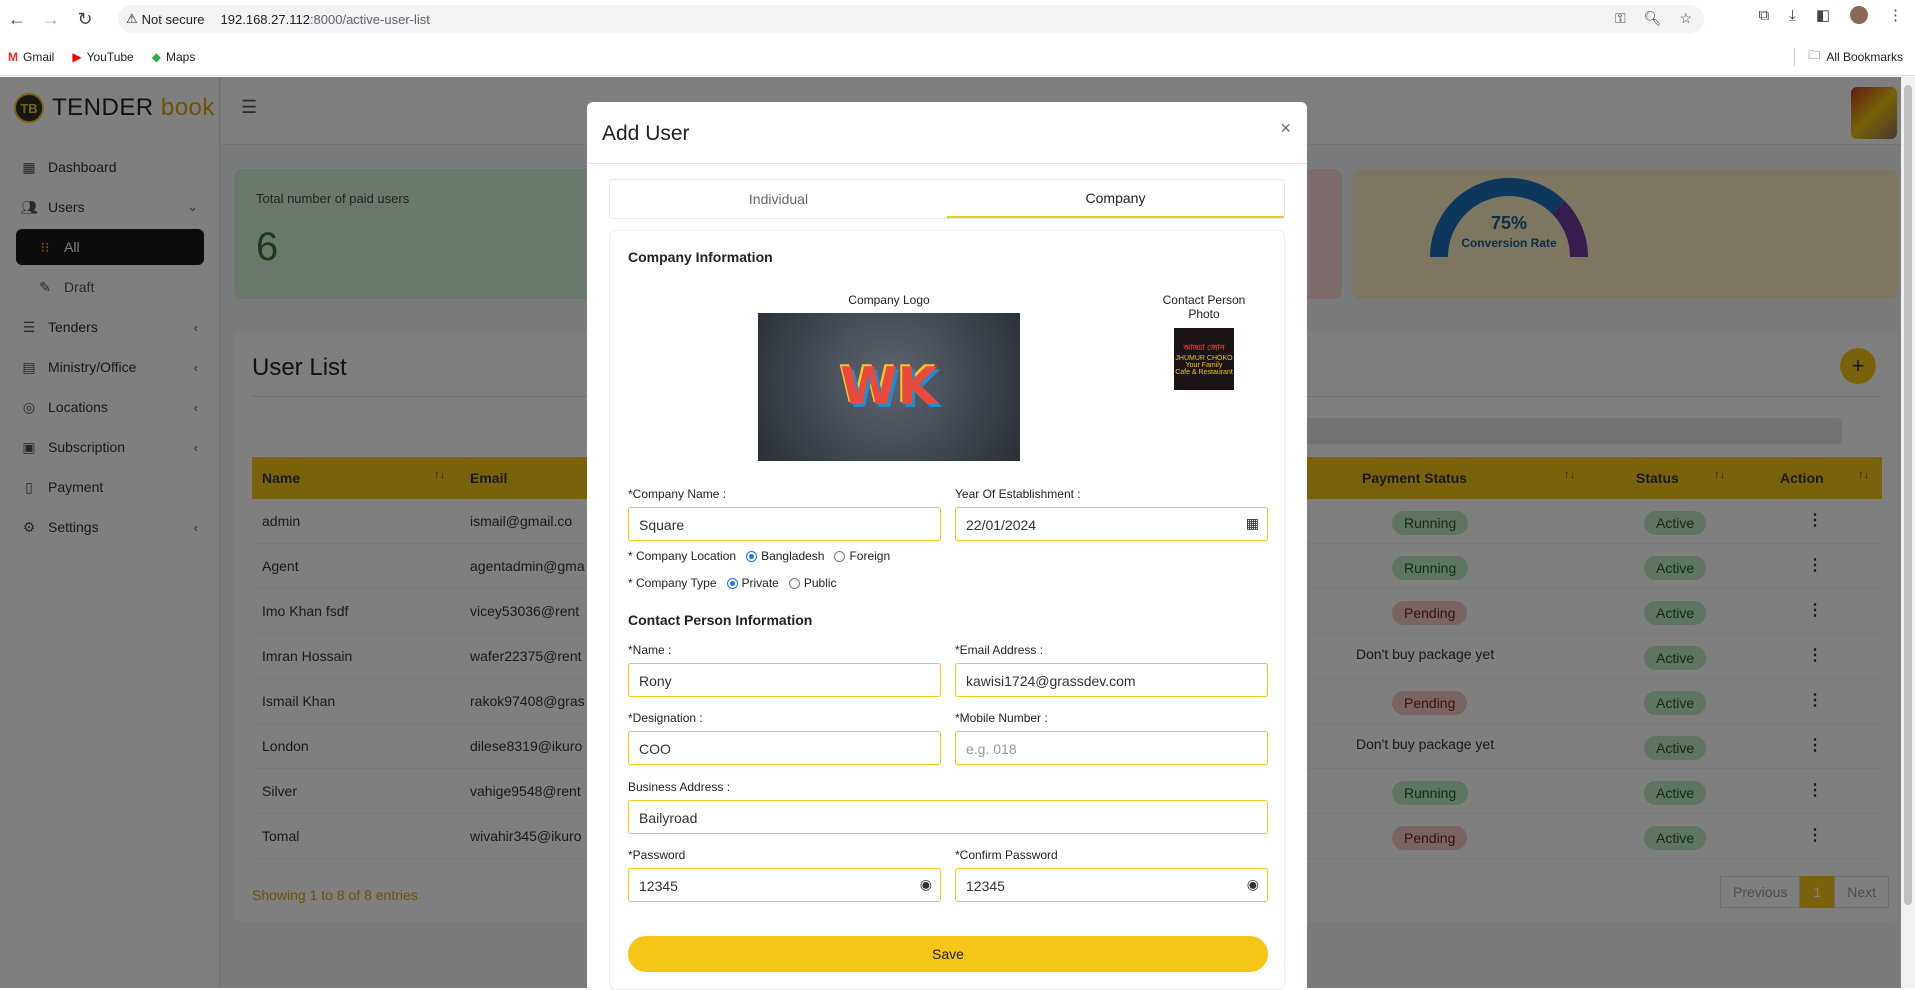 The height and width of the screenshot is (990, 1915). Describe the element at coordinates (665, 718) in the screenshot. I see `designation-label: *Designation :` at that location.